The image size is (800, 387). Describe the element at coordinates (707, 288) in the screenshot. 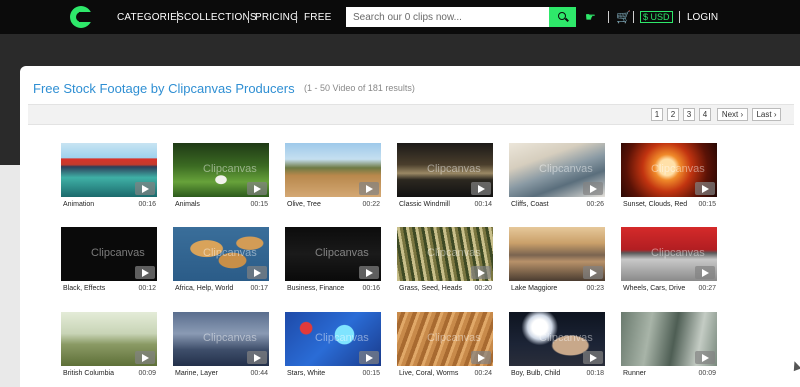

I see `clip-duration: 00:27` at that location.